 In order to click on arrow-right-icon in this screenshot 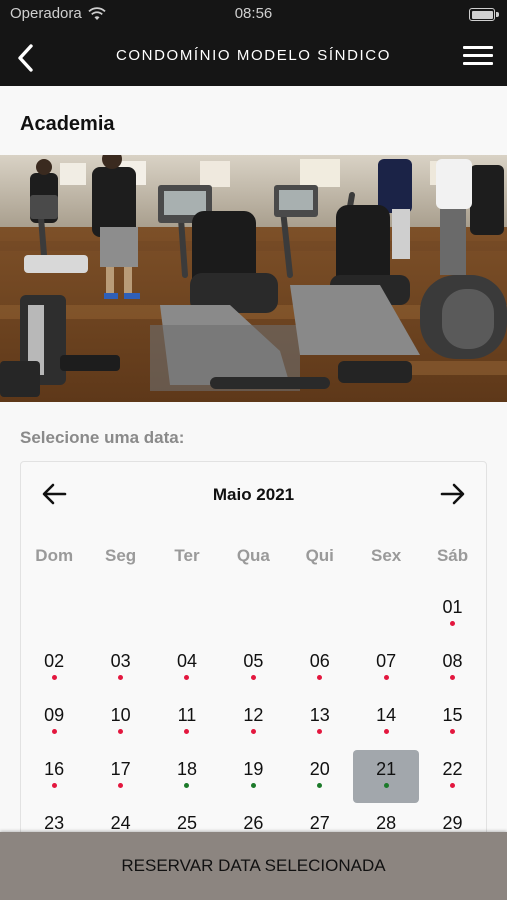, I will do `click(452, 494)`.